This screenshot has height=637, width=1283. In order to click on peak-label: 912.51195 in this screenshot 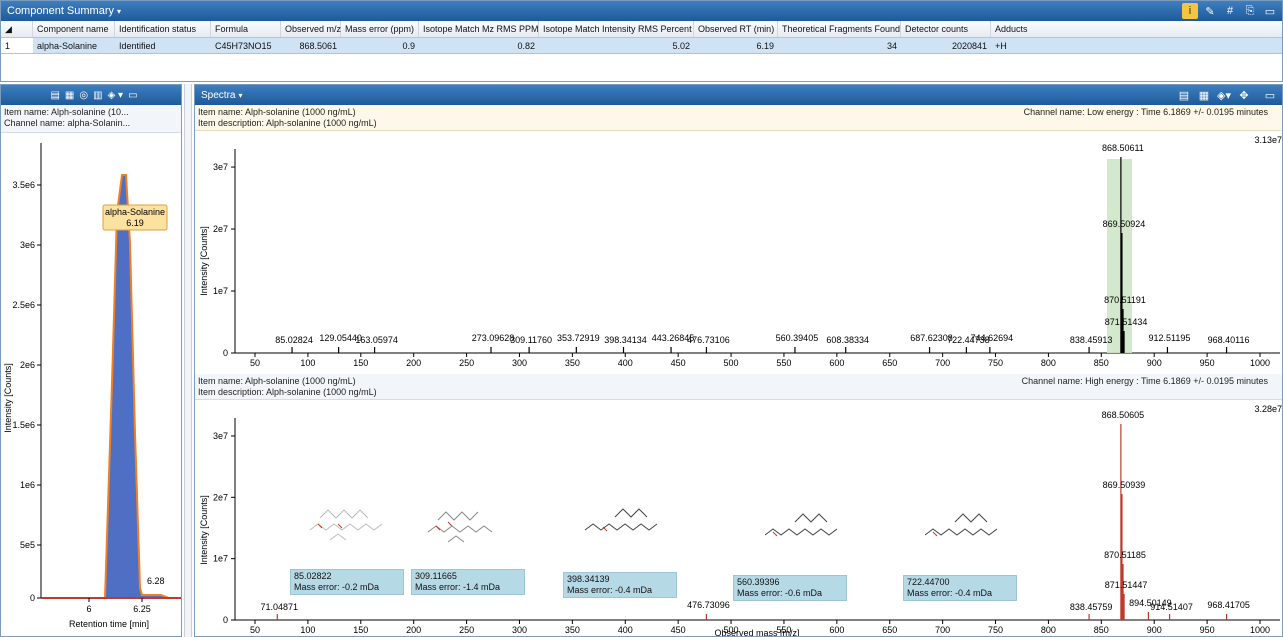, I will do `click(1170, 338)`.